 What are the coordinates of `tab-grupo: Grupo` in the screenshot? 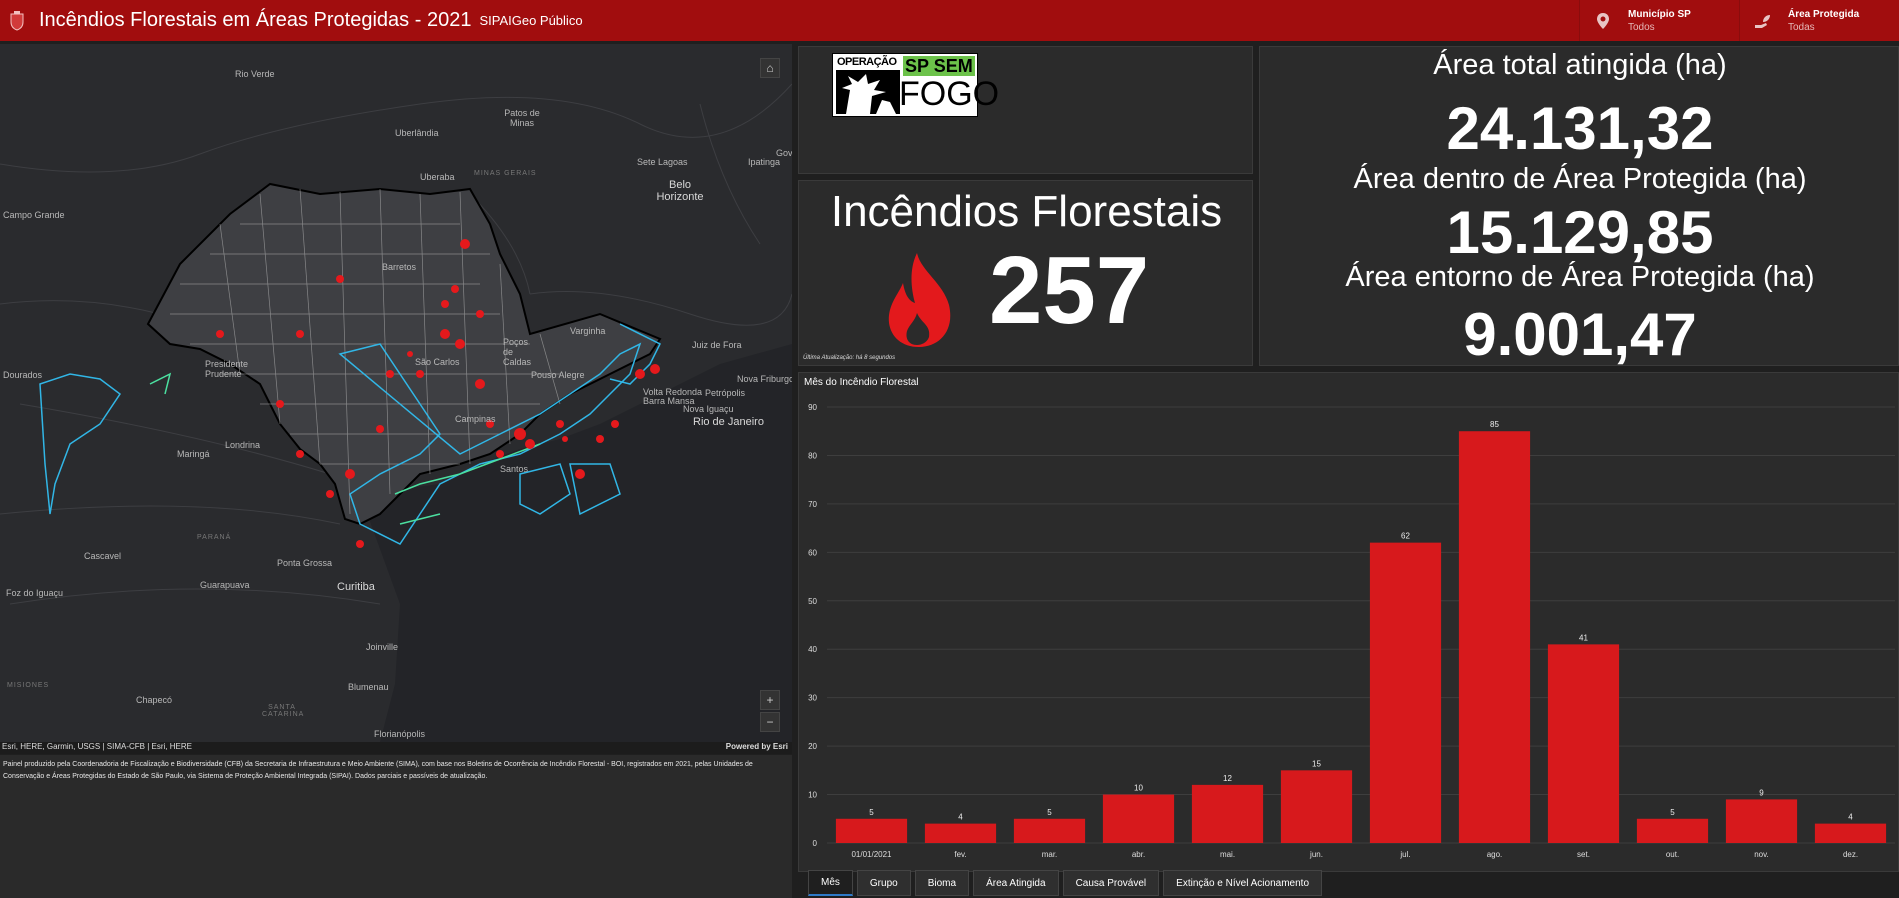 It's located at (883, 883).